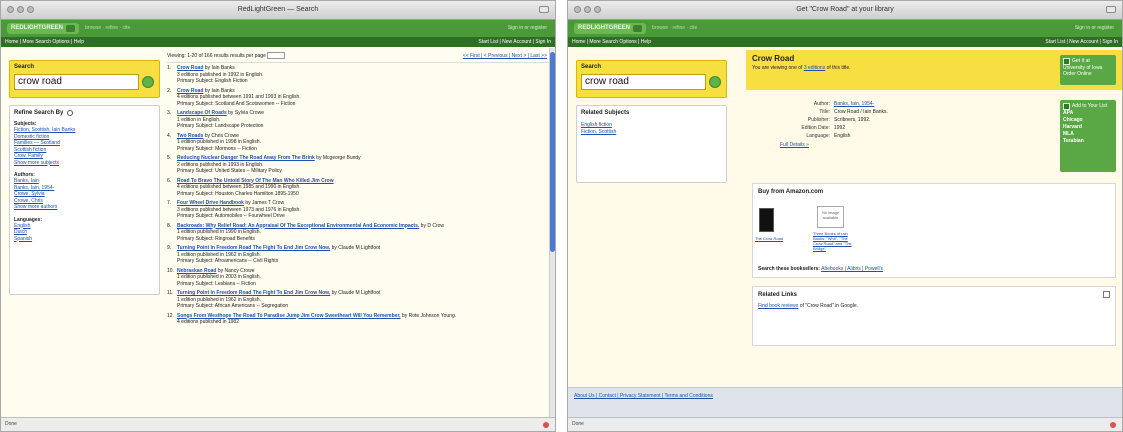 This screenshot has height=432, width=1123. I want to click on result-editions: 1 edition published in 1998 in English., so click(219, 142).